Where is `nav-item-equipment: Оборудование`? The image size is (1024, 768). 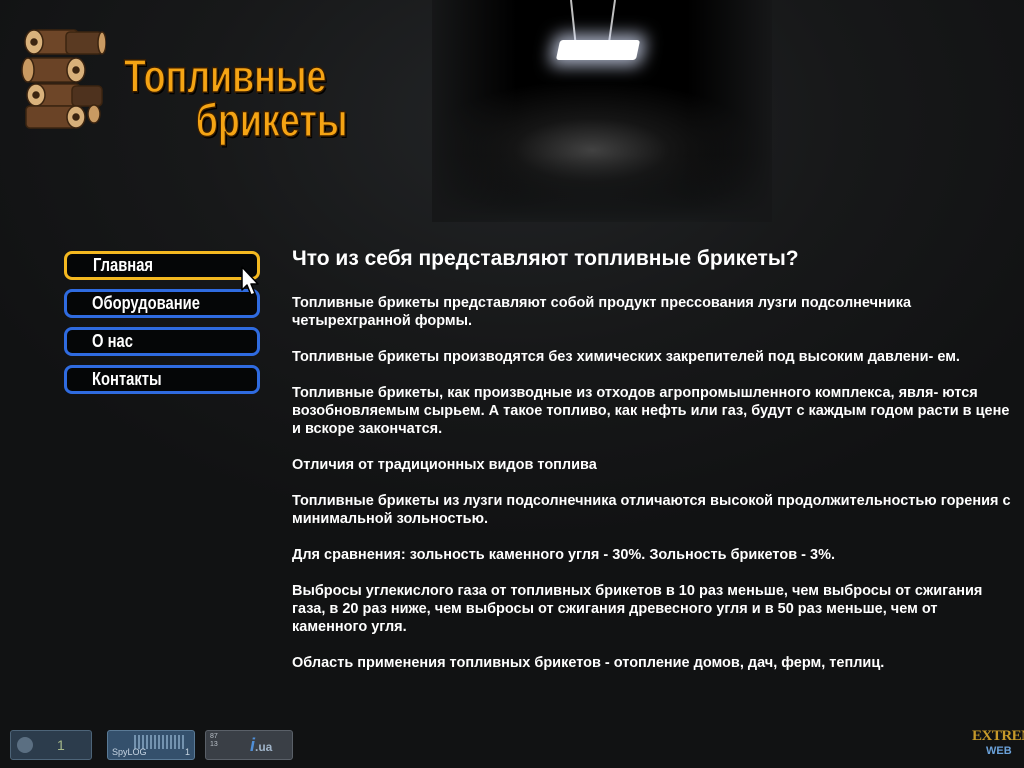 nav-item-equipment: Оборудование is located at coordinates (162, 303).